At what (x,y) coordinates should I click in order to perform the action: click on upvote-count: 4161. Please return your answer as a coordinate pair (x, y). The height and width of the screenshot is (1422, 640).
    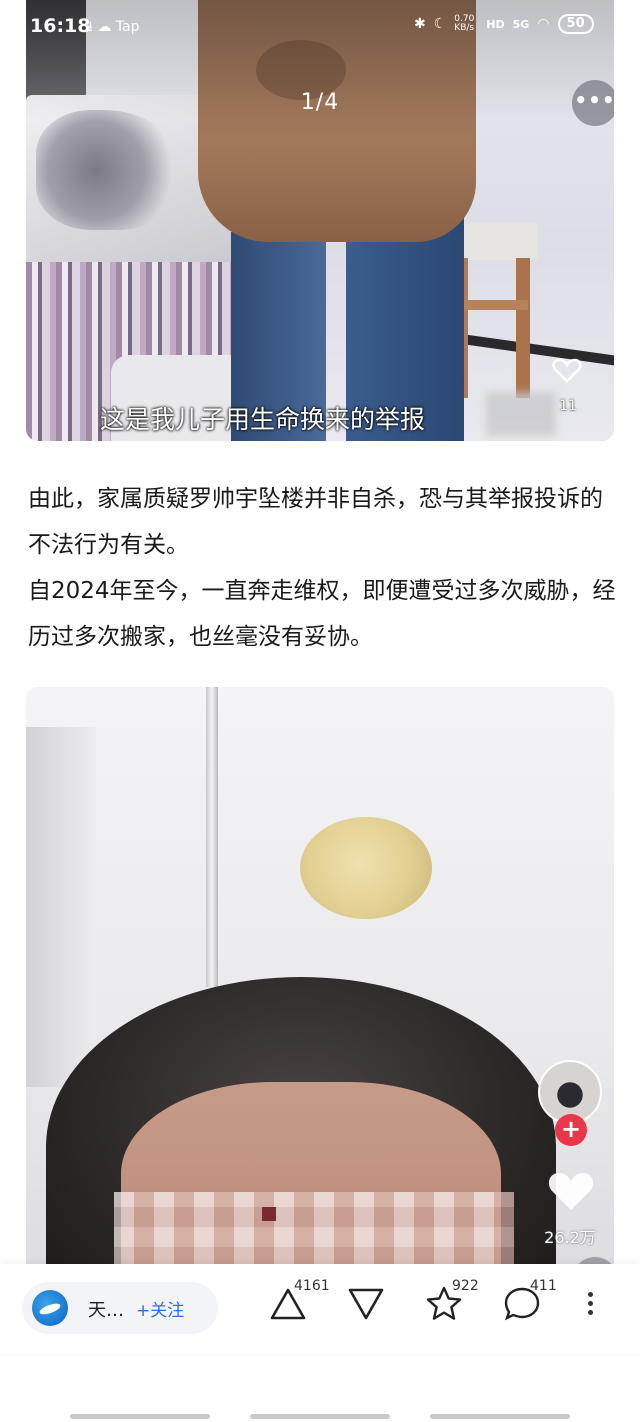
    Looking at the image, I should click on (312, 1286).